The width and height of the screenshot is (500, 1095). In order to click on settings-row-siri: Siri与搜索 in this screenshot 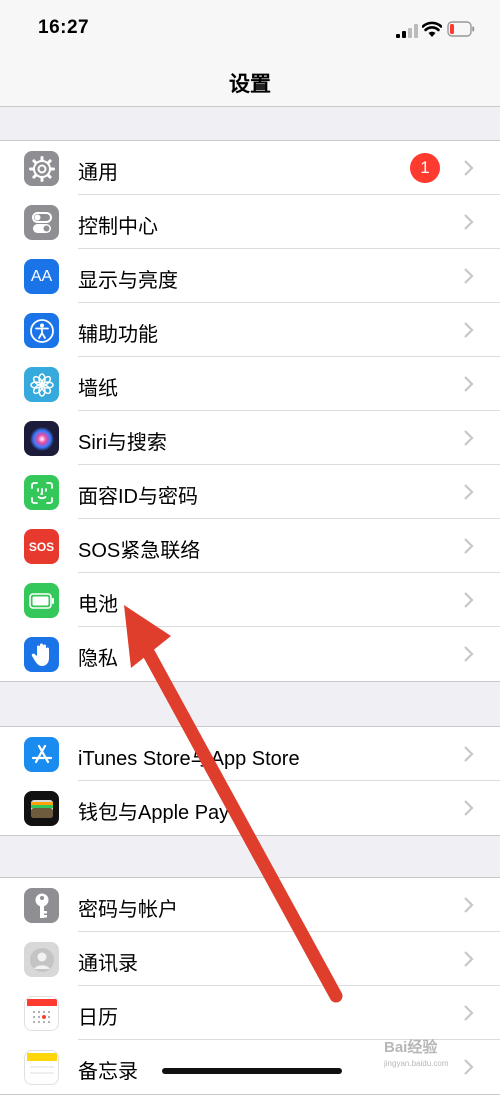, I will do `click(250, 438)`.